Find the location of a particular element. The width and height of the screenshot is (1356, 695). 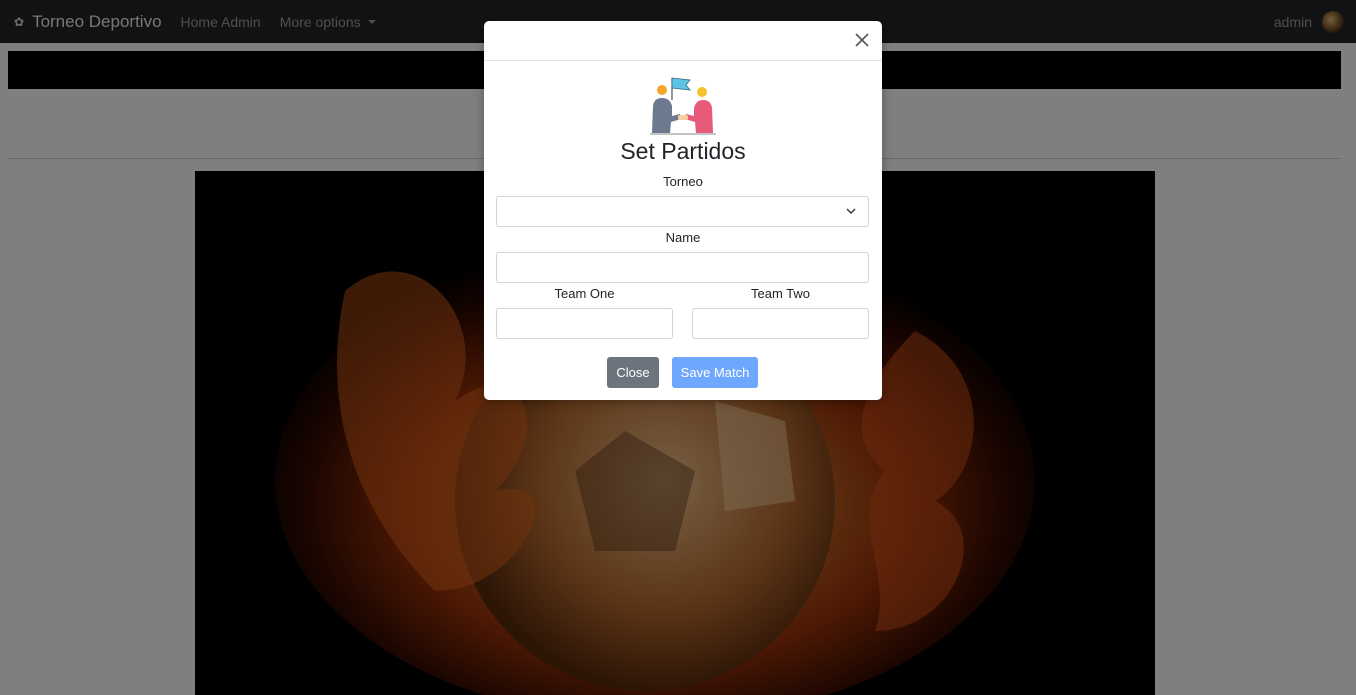

torneo-select is located at coordinates (682, 211).